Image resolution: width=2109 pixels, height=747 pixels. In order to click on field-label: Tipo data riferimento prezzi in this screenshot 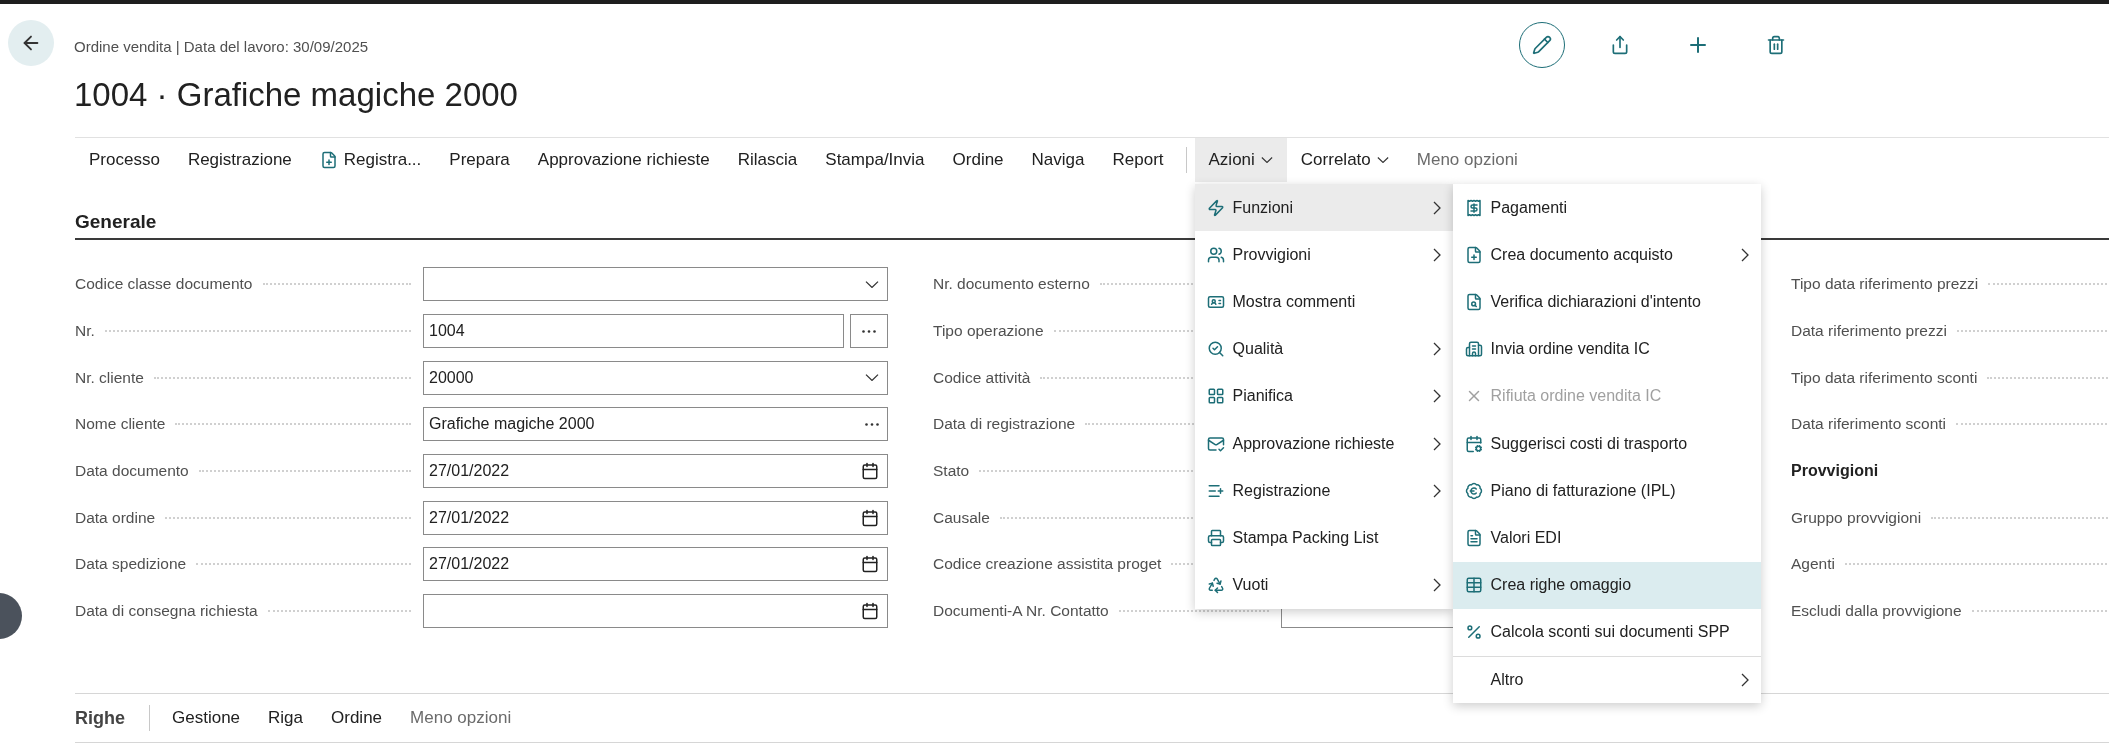, I will do `click(1885, 284)`.